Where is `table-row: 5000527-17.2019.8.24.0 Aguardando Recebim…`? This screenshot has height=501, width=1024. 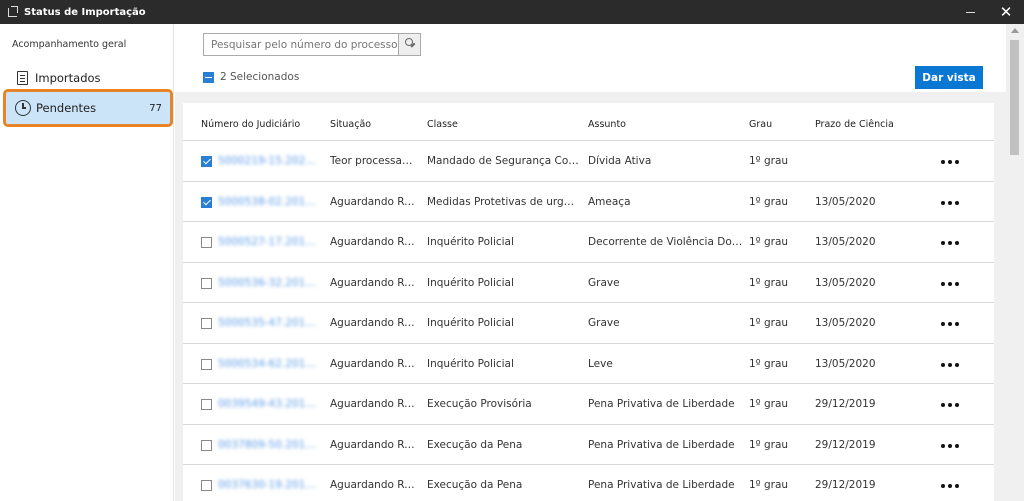 table-row: 5000527-17.2019.8.24.0 Aguardando Recebim… is located at coordinates (588, 242).